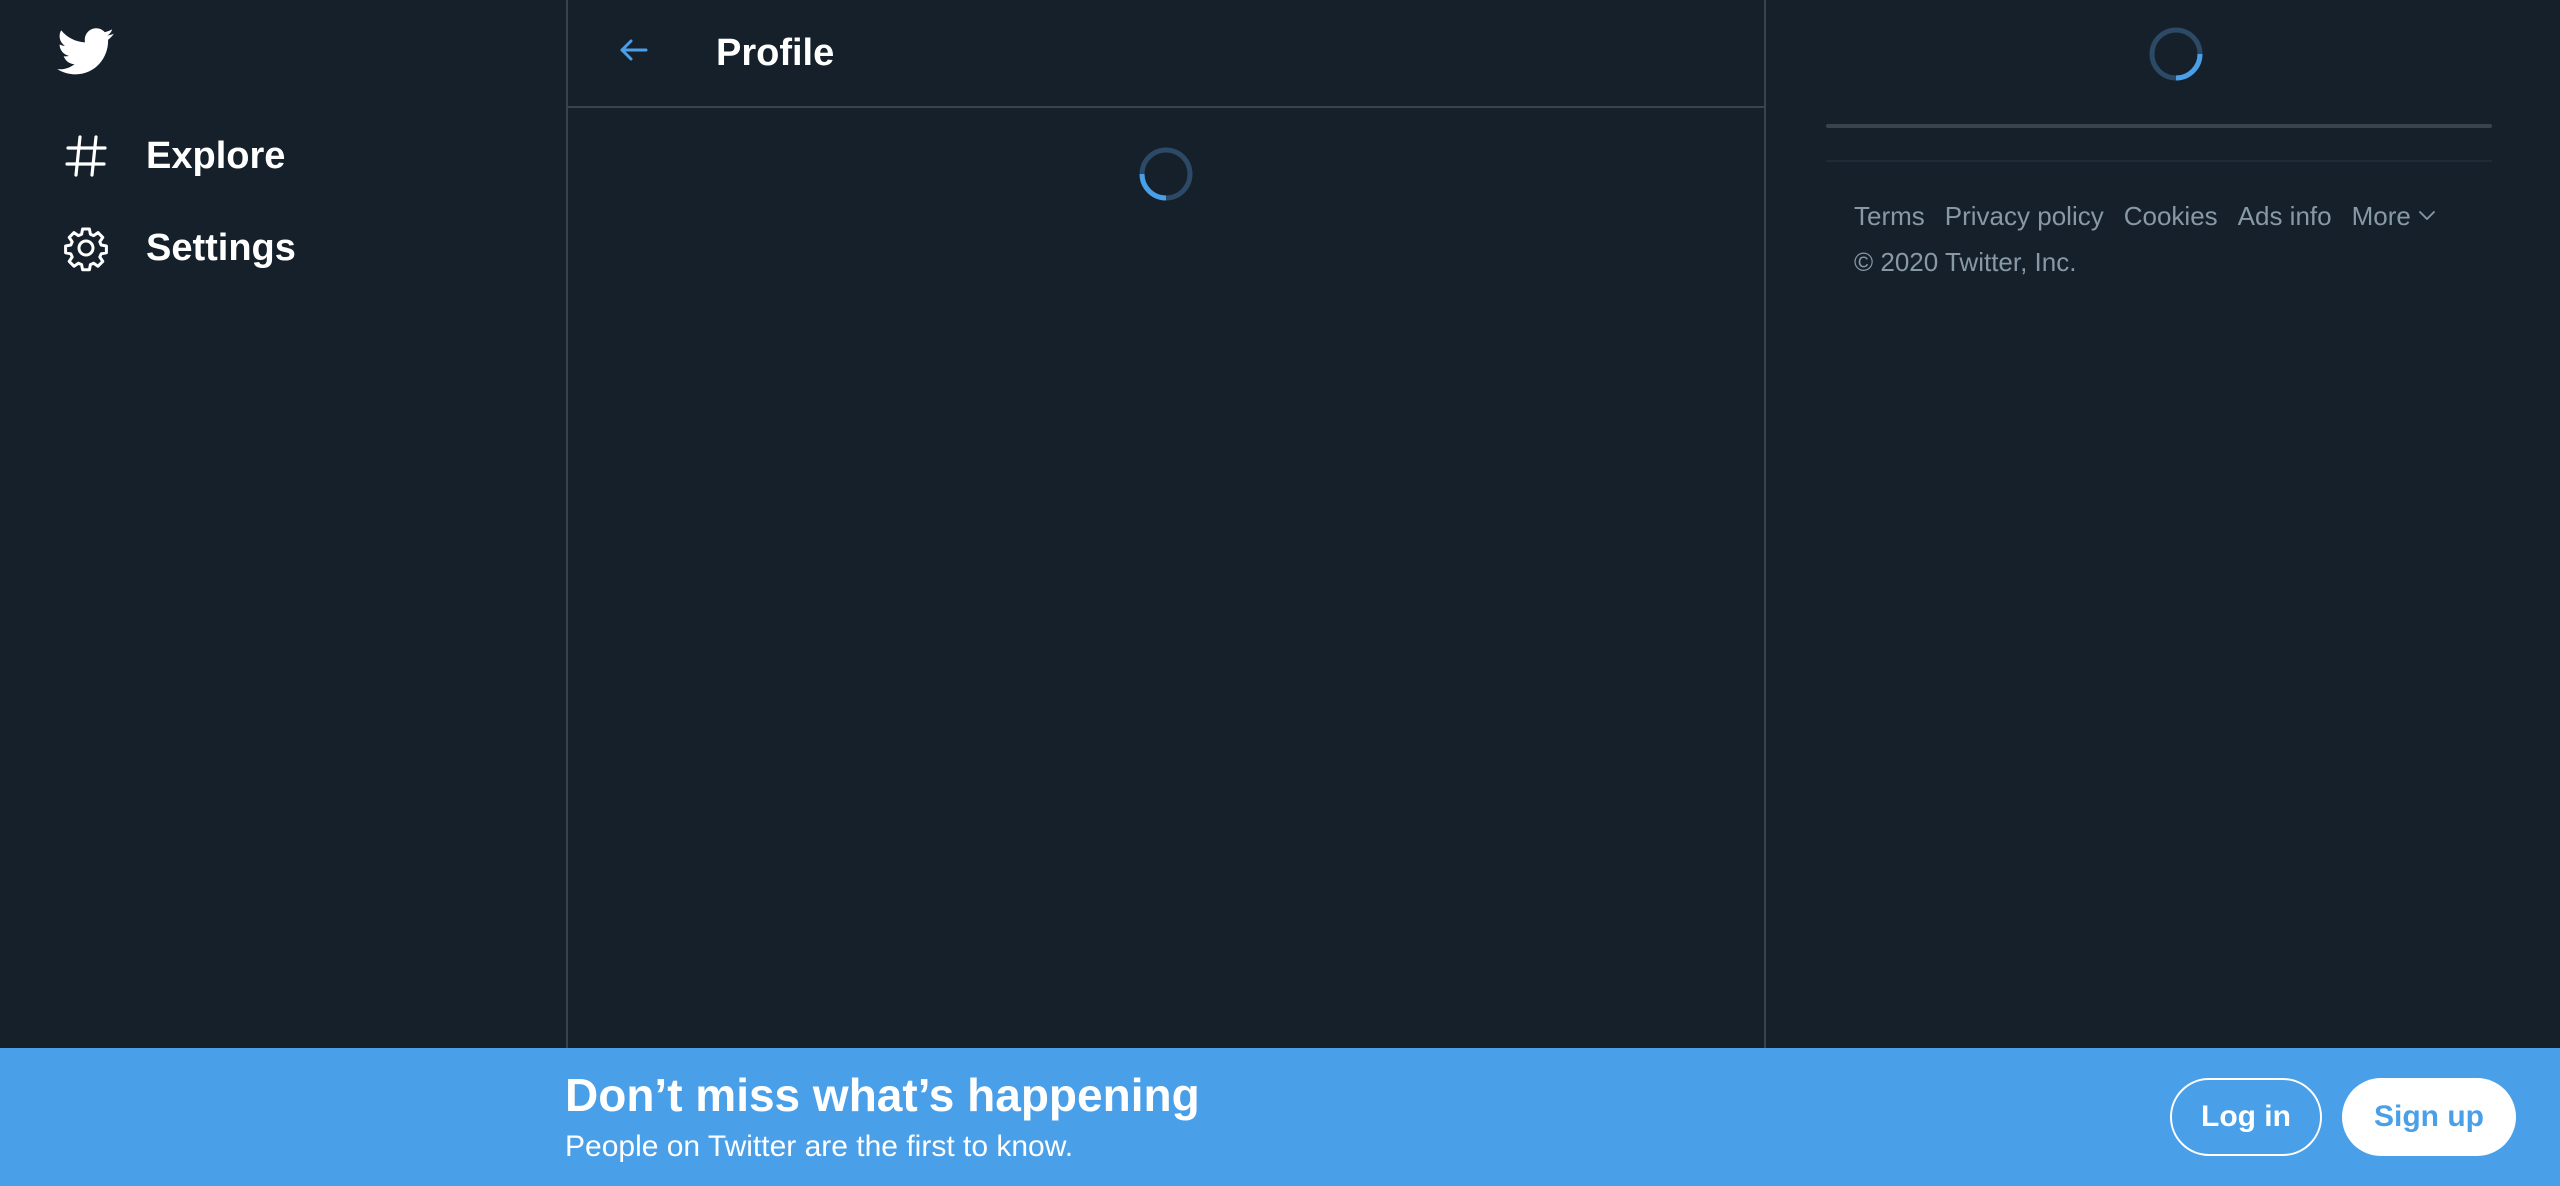  What do you see at coordinates (2024, 216) in the screenshot?
I see `footer-link-privacy: Privacy policy` at bounding box center [2024, 216].